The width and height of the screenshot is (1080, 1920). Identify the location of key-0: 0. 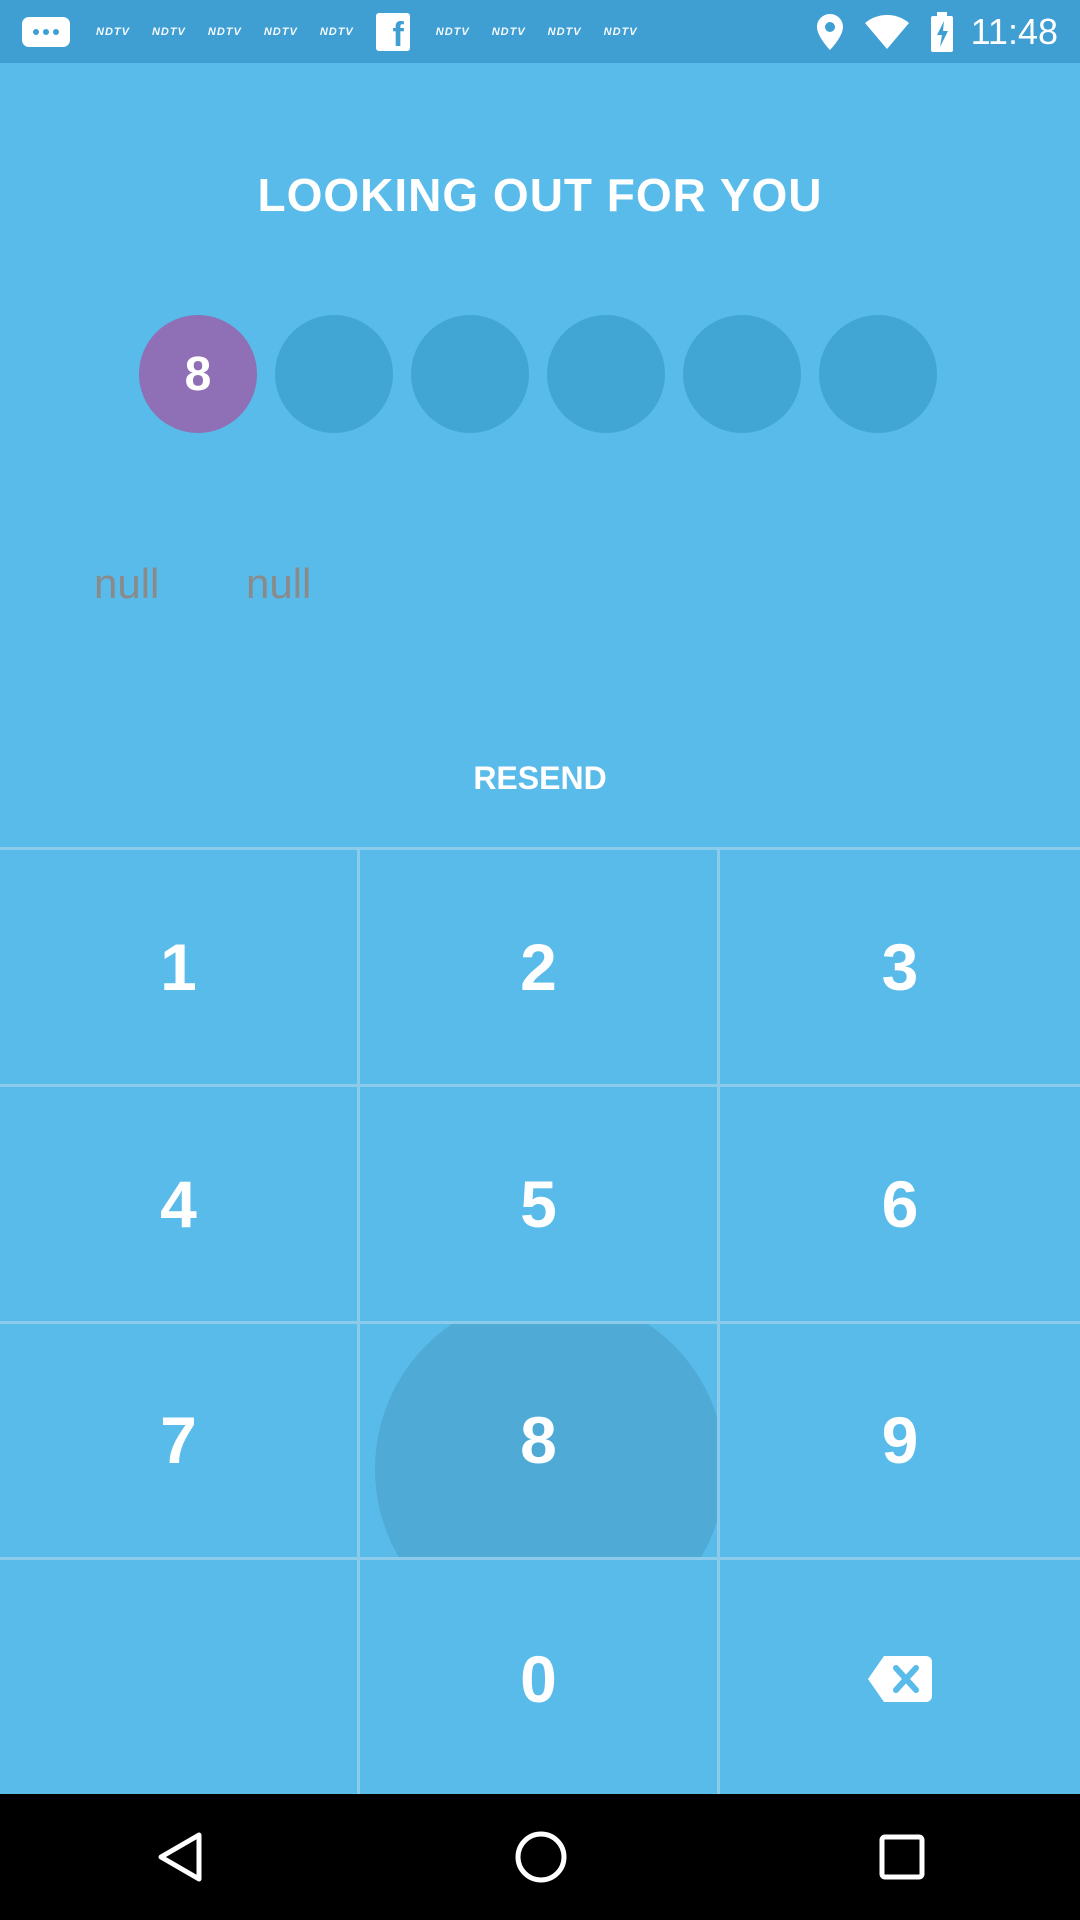
(540, 1678).